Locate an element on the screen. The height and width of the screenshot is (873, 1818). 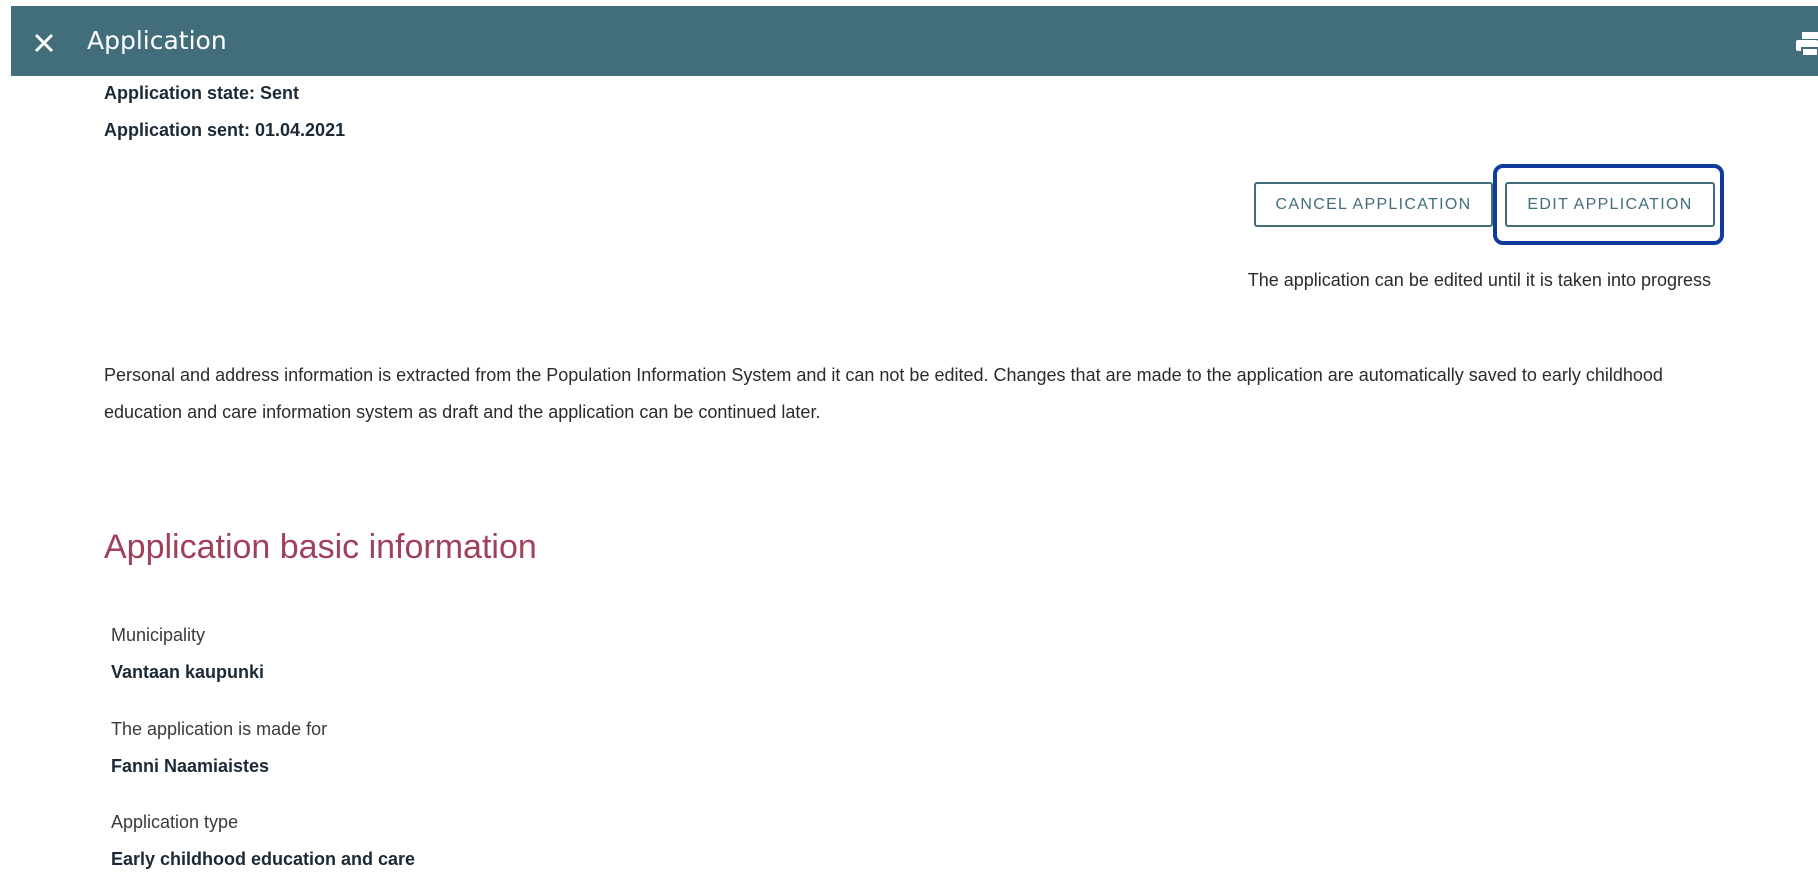
applicant-for-label: The application is made for is located at coordinates (219, 729).